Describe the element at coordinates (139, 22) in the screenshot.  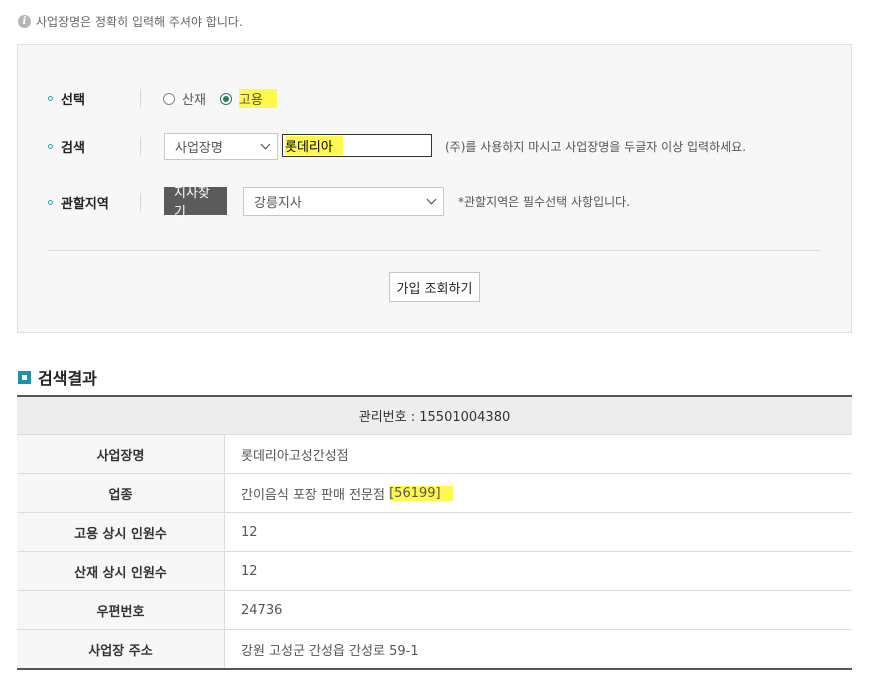
I see `notice-text: 사업장명은 정확히 입력해 주셔야 합니다.` at that location.